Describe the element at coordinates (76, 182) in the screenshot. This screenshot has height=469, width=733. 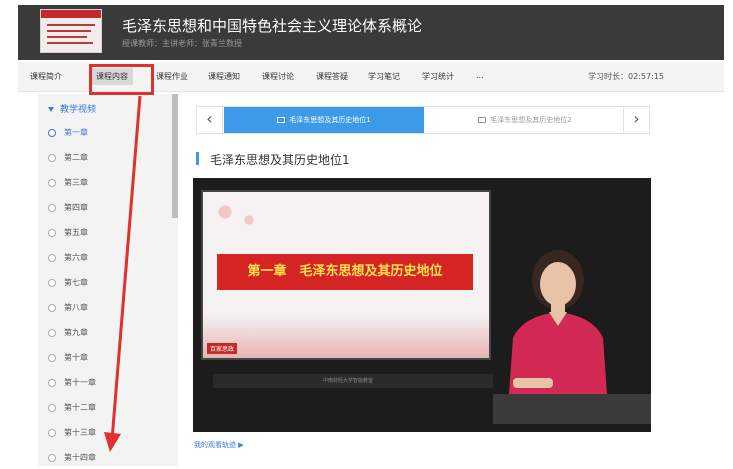
I see `chapter-label: 第三章` at that location.